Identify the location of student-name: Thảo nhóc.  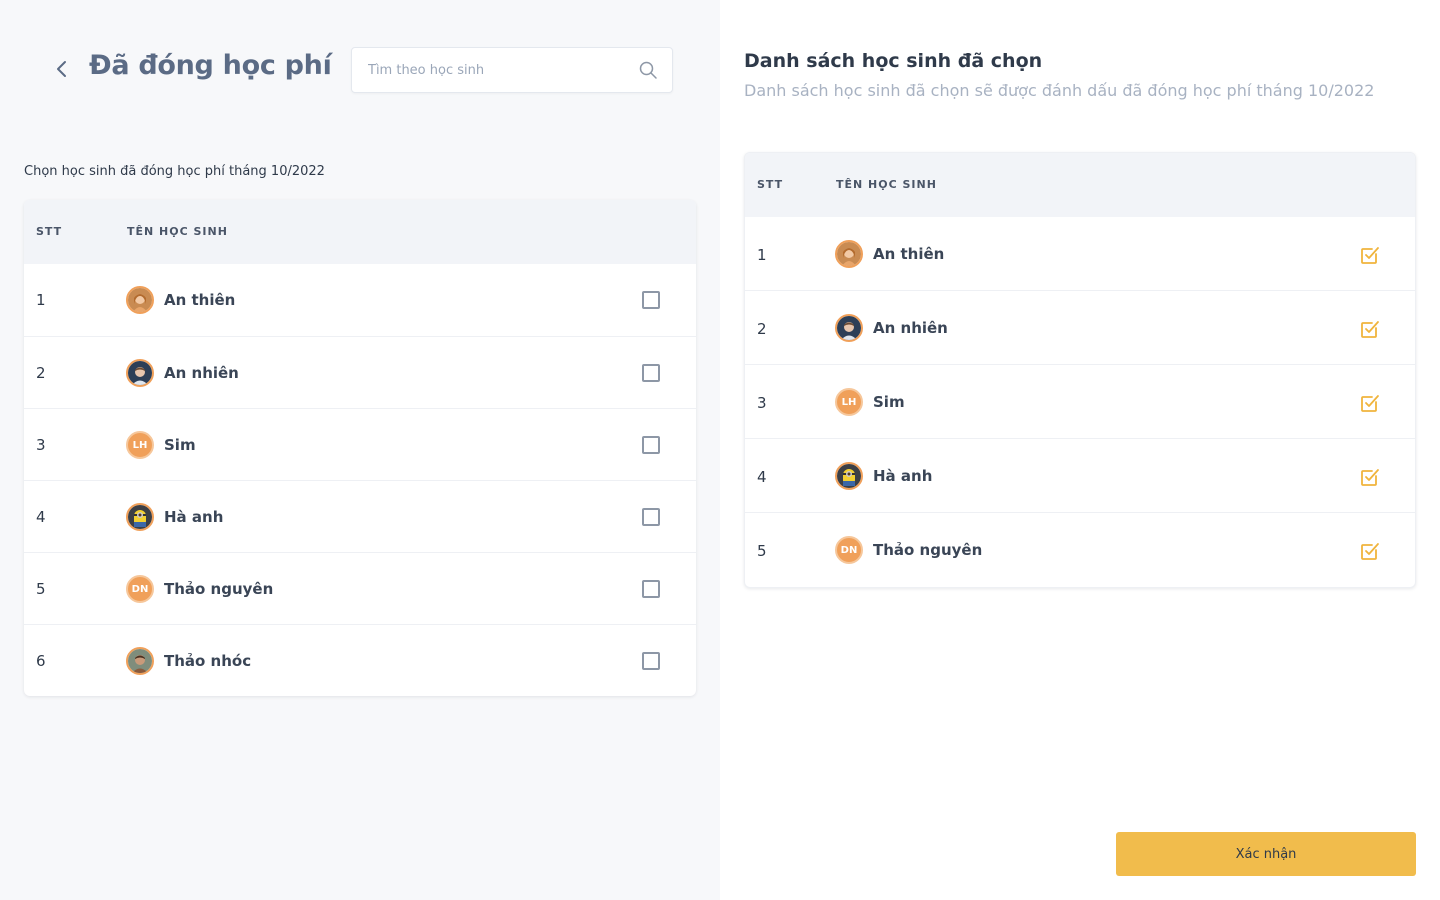
(208, 661).